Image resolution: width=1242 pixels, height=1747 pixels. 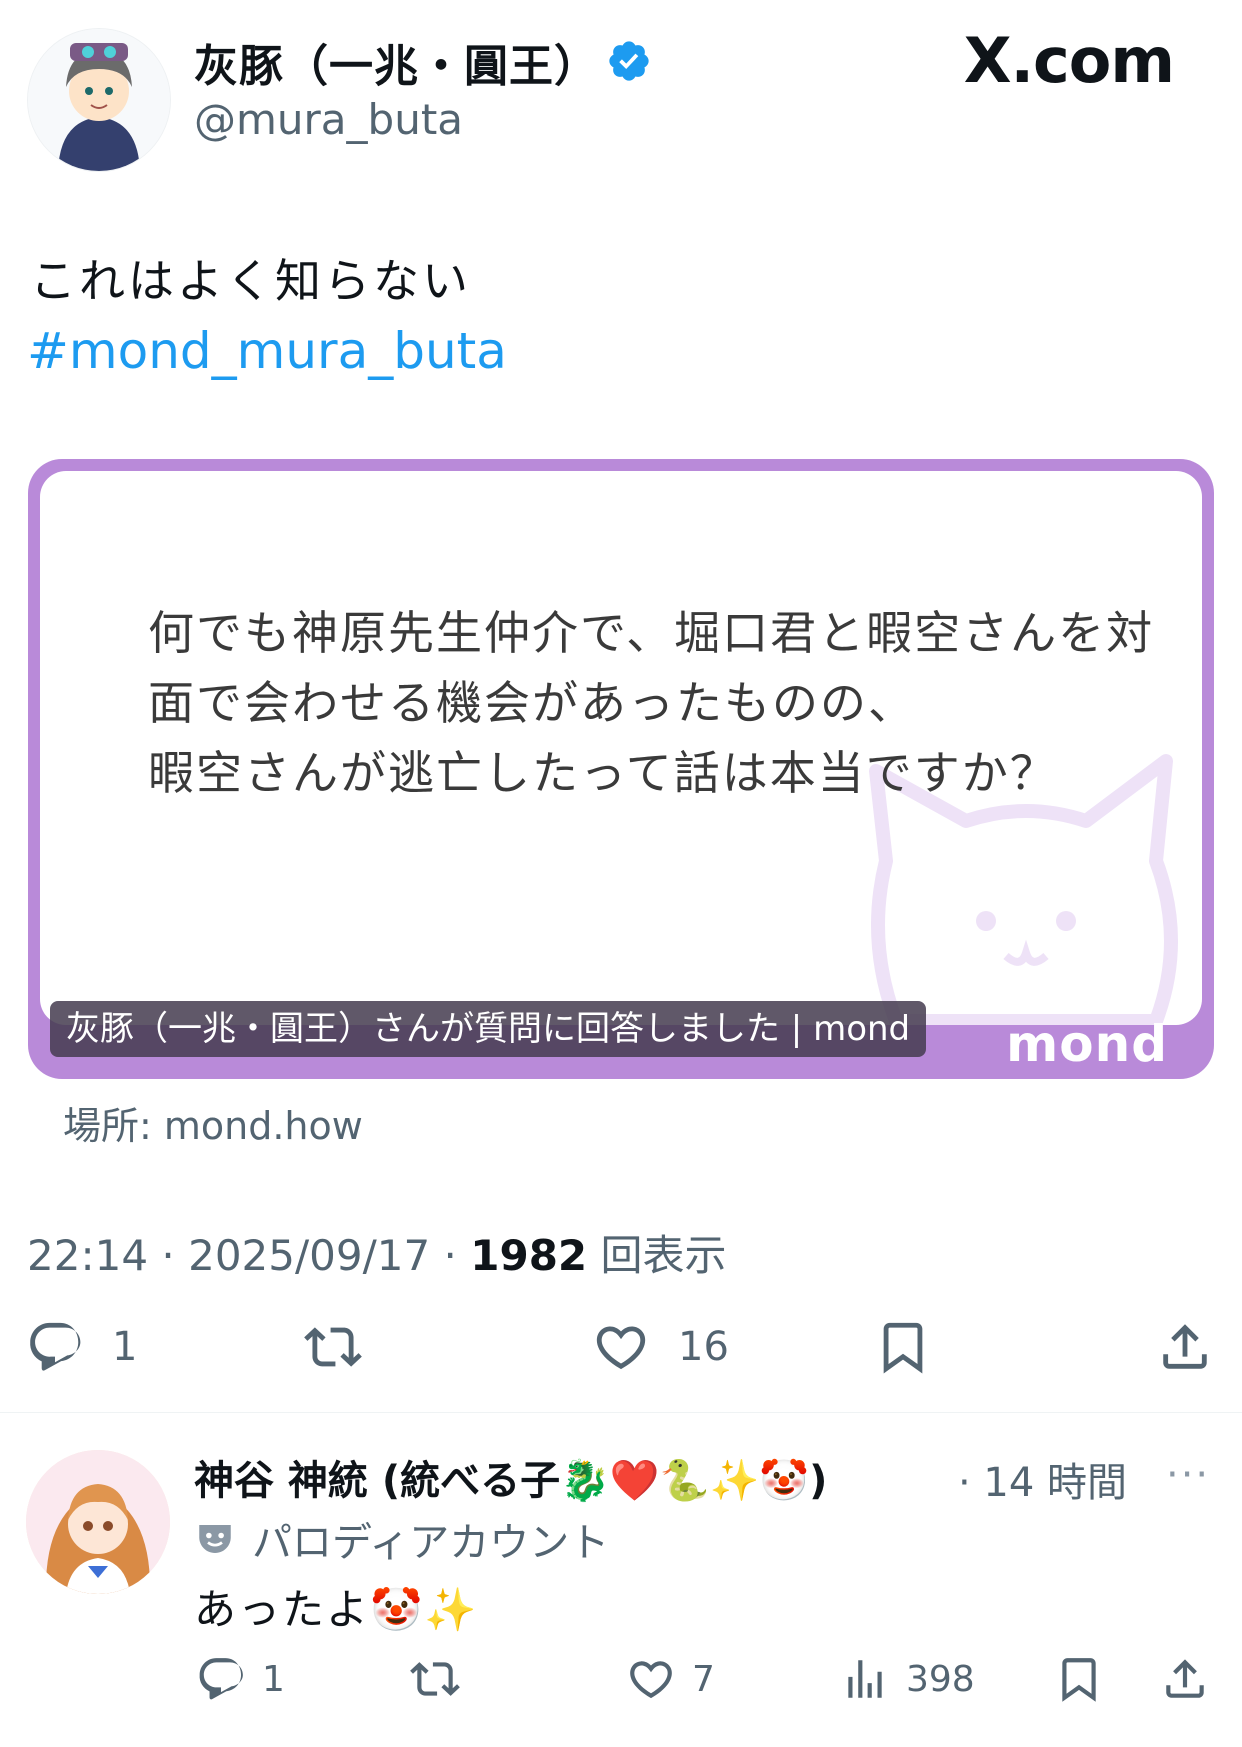 I want to click on reply-text: あったよ🤡✨, so click(x=336, y=1609).